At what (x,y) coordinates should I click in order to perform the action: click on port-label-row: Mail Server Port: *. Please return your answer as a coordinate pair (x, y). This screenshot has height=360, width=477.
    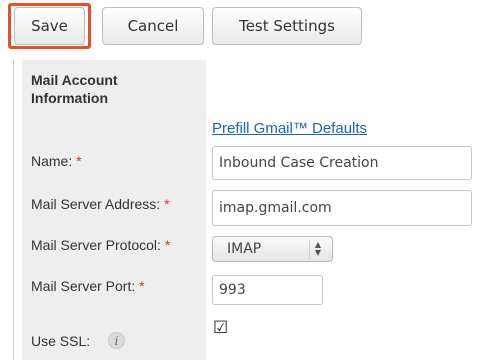
    Looking at the image, I should click on (88, 286).